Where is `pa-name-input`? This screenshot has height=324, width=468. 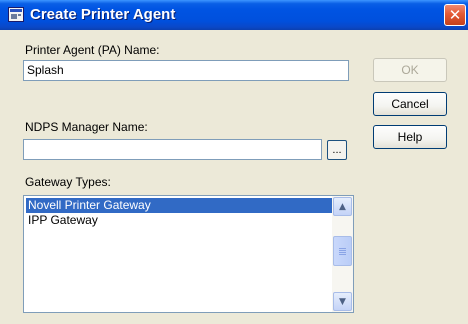
pa-name-input is located at coordinates (186, 70).